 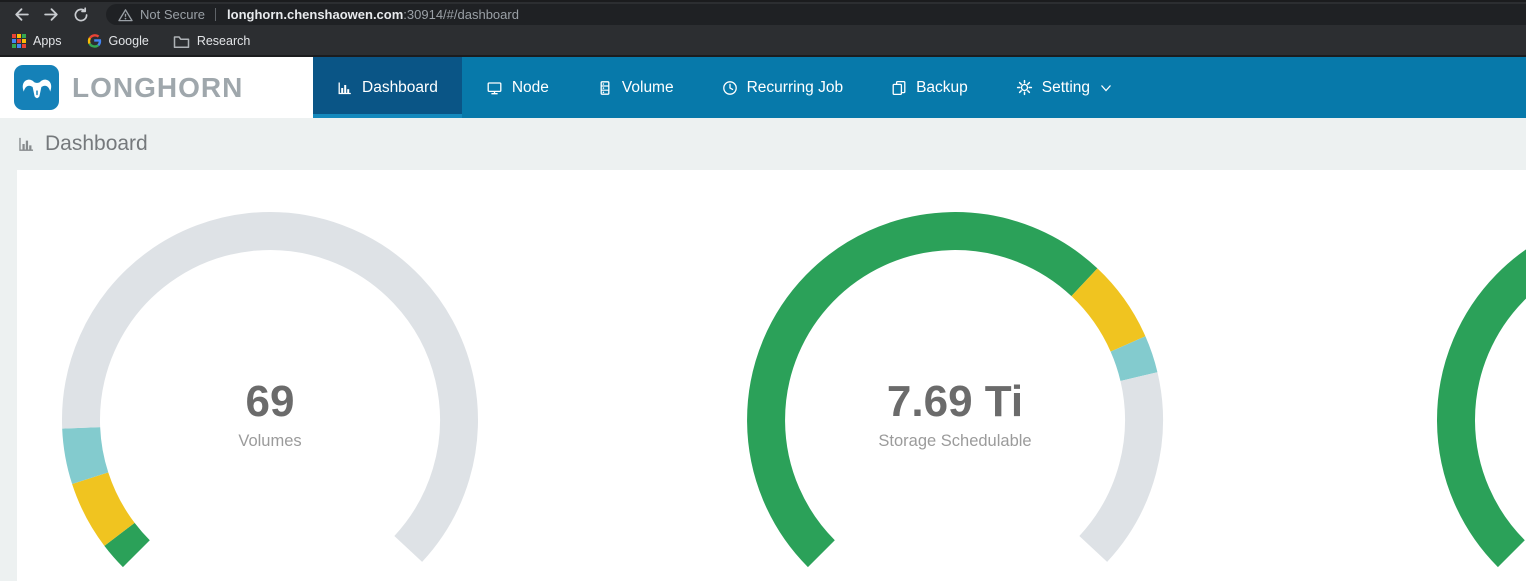 I want to click on nav-label: Recurring Job, so click(x=795, y=87).